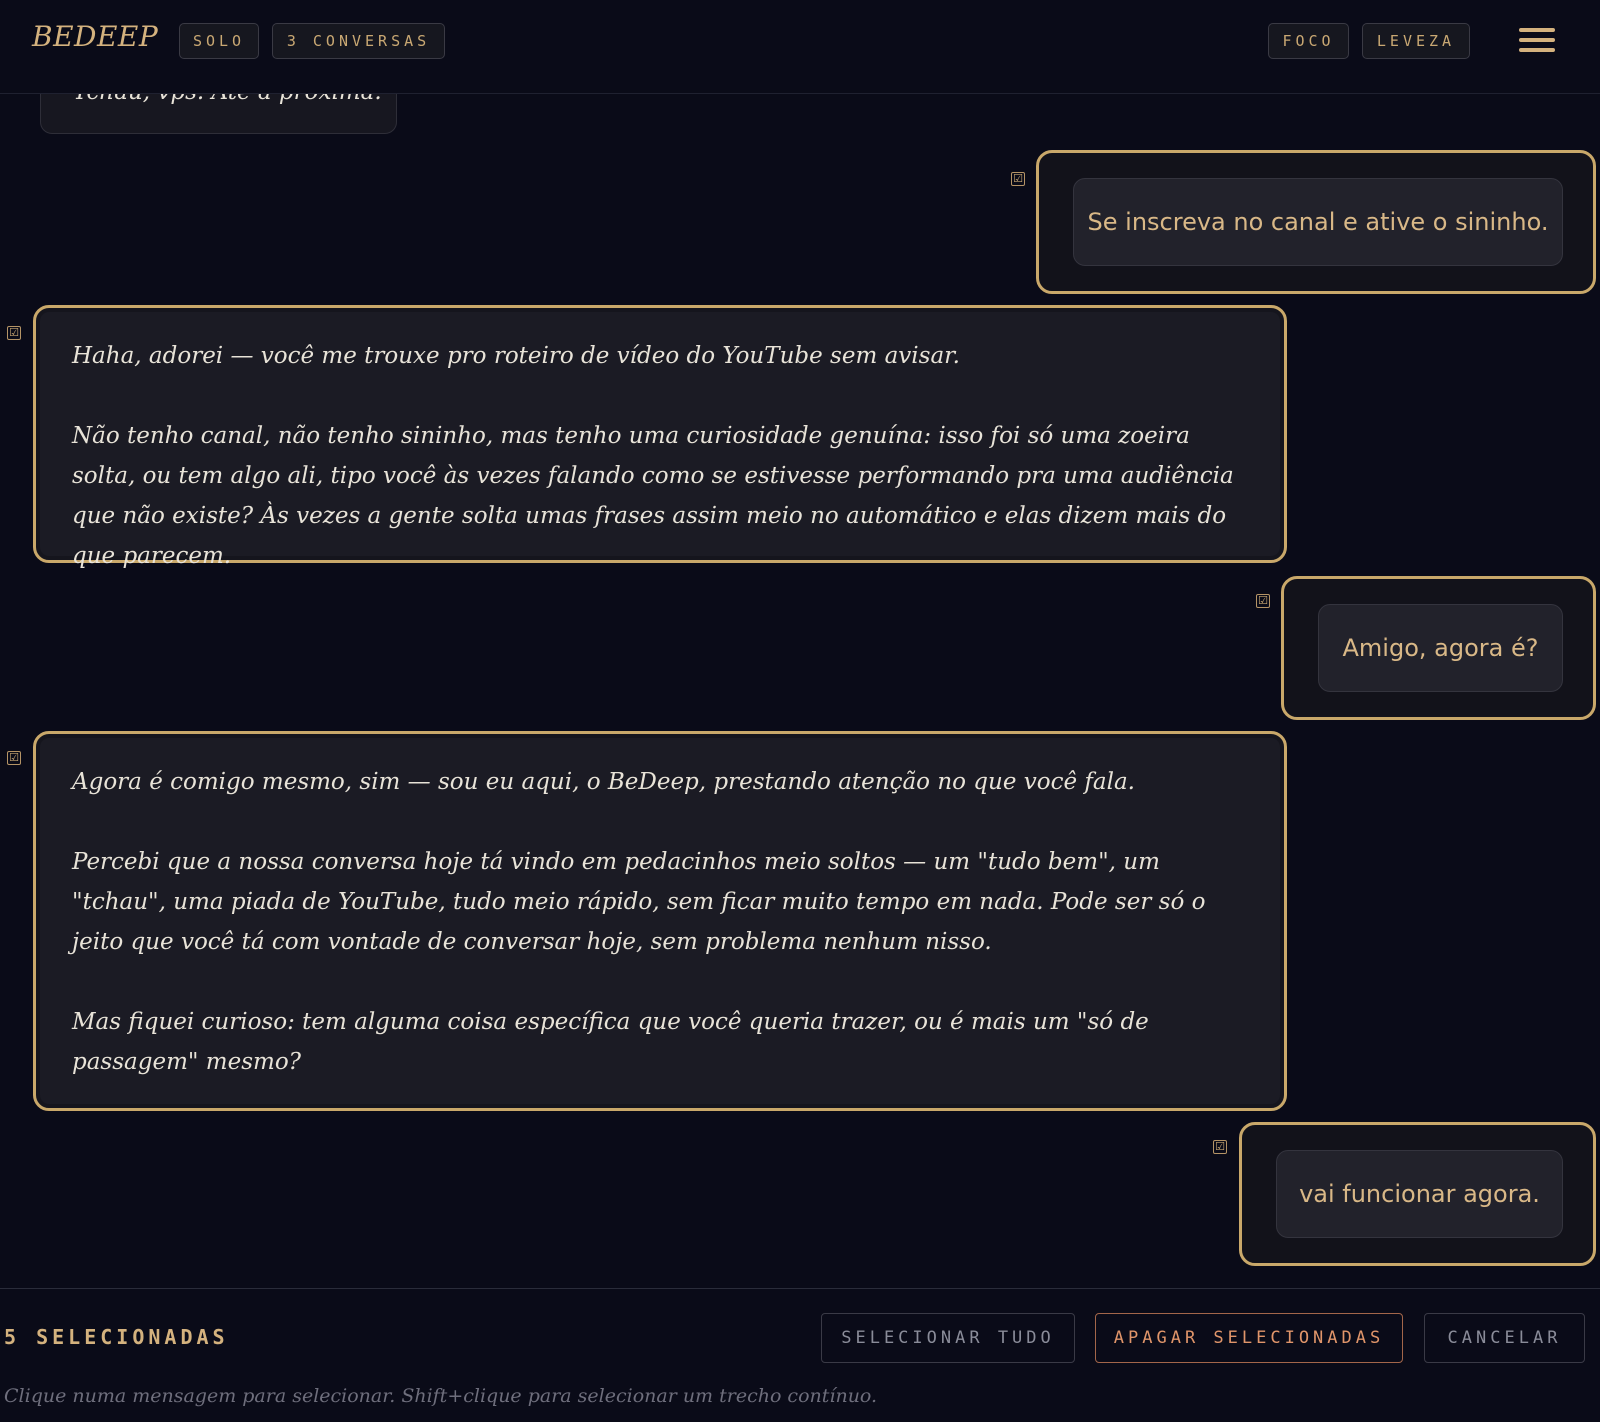 This screenshot has height=1422, width=1600. Describe the element at coordinates (219, 41) in the screenshot. I see `mode-chip-solo: SOLO` at that location.